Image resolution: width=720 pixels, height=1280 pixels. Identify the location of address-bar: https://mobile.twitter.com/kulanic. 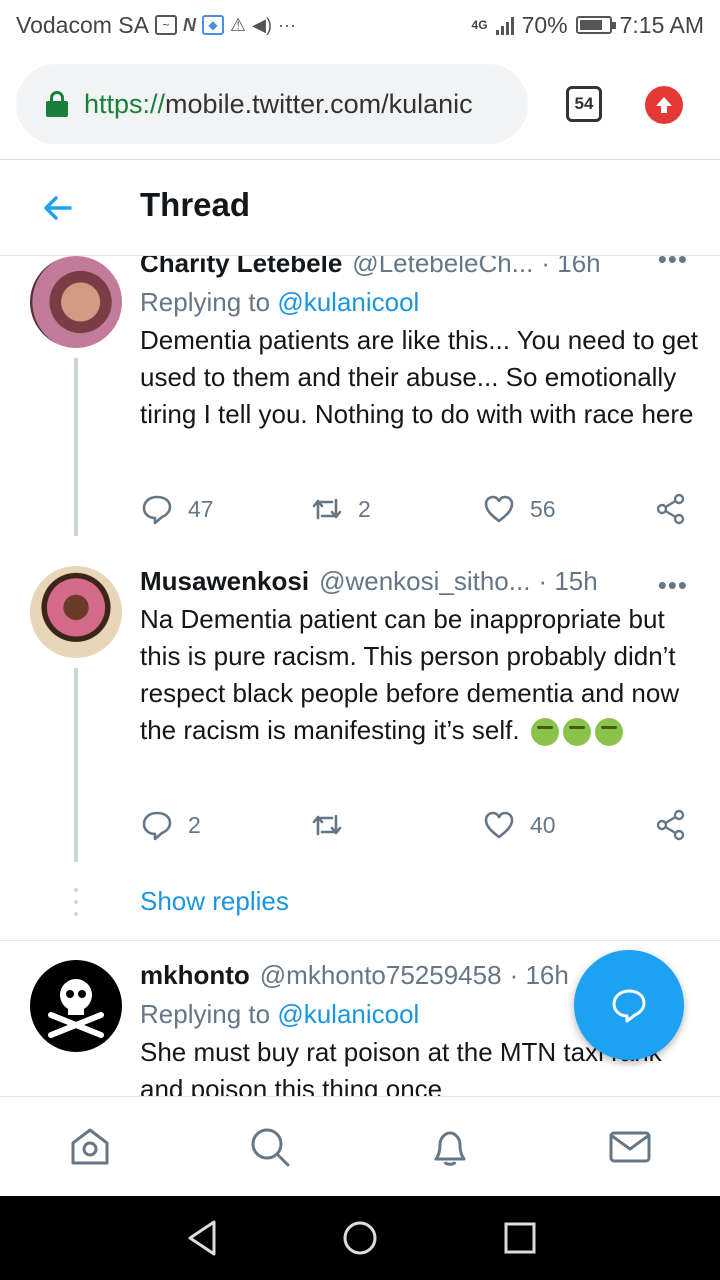
(272, 104).